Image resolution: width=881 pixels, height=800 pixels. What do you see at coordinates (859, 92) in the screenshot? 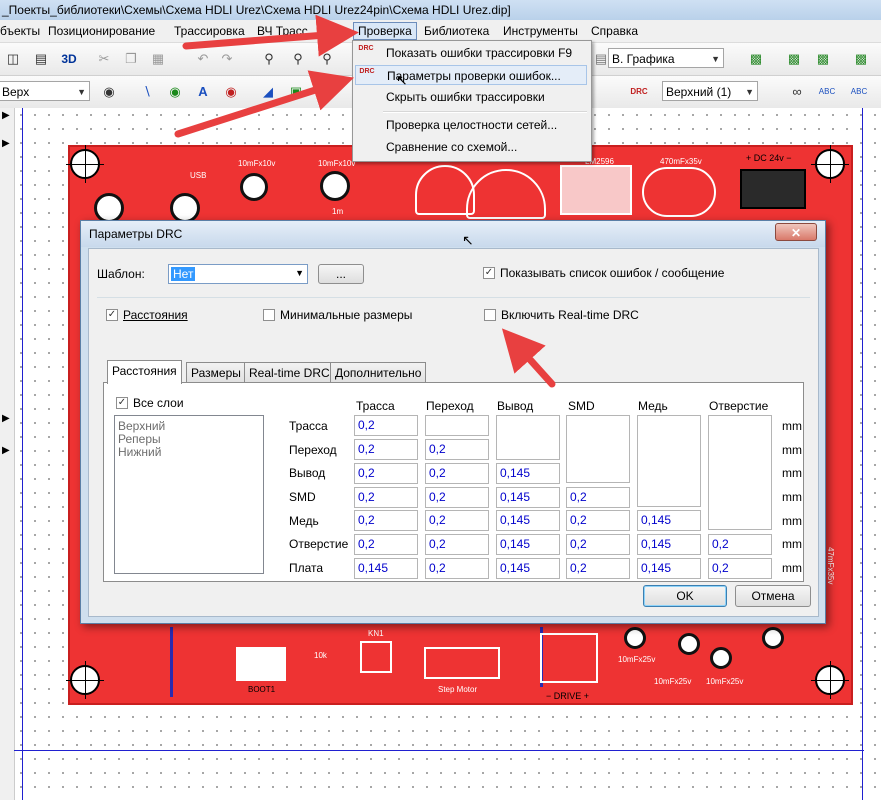
I see `label-mode-icon: ABC` at bounding box center [859, 92].